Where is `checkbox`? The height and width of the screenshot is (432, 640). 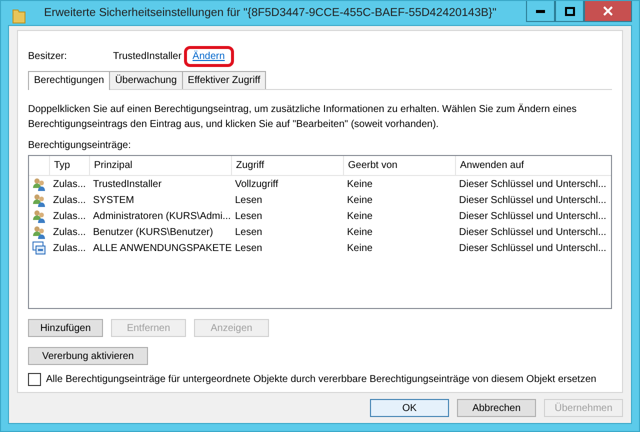
checkbox is located at coordinates (34, 379).